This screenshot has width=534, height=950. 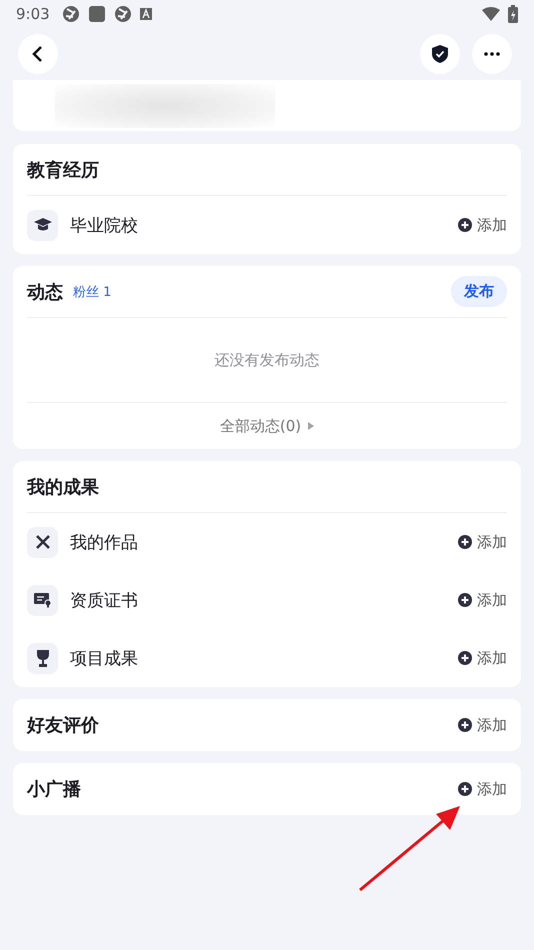 What do you see at coordinates (104, 543) in the screenshot?
I see `item-label: 我的作品` at bounding box center [104, 543].